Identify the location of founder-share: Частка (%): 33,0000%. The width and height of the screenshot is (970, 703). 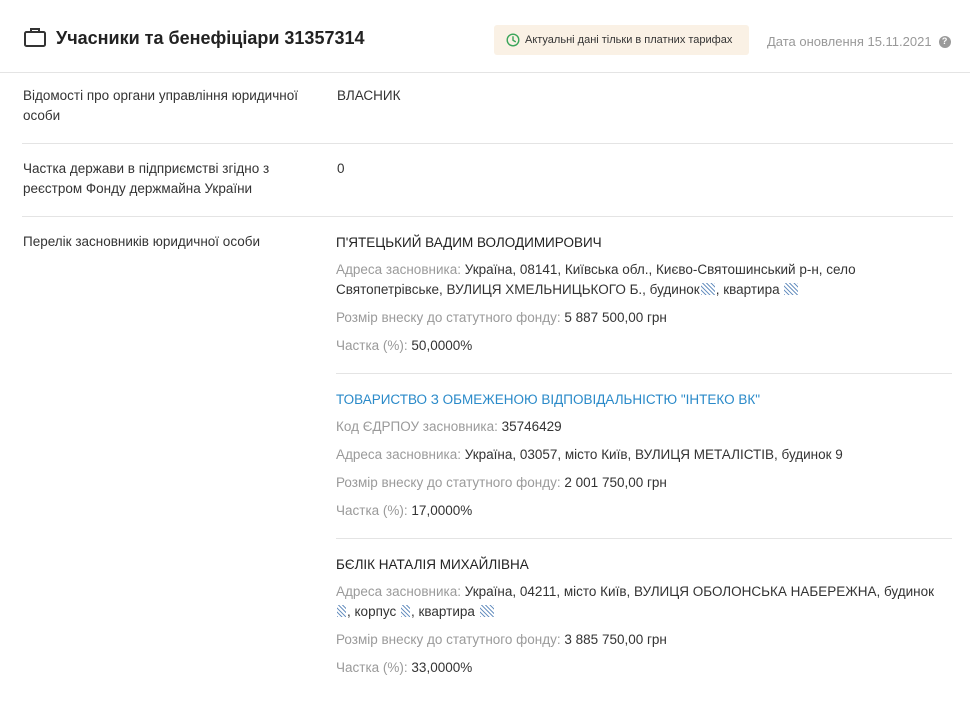
(644, 668).